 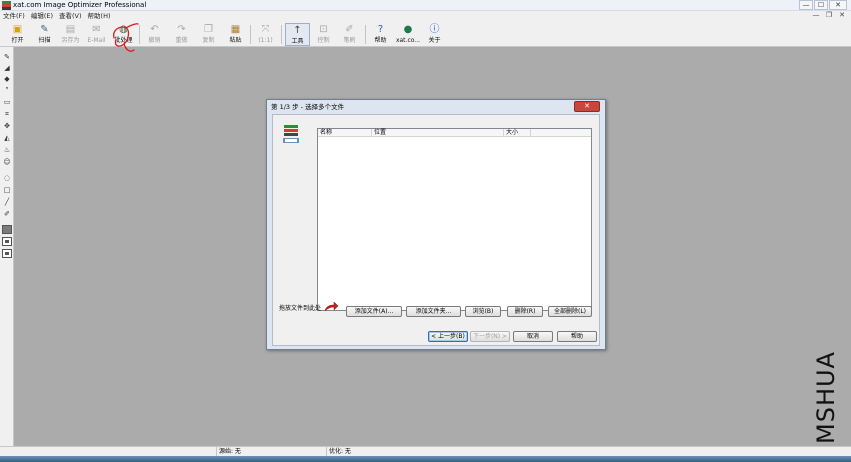 I want to click on watermark-text: MSHUA, so click(x=826, y=397).